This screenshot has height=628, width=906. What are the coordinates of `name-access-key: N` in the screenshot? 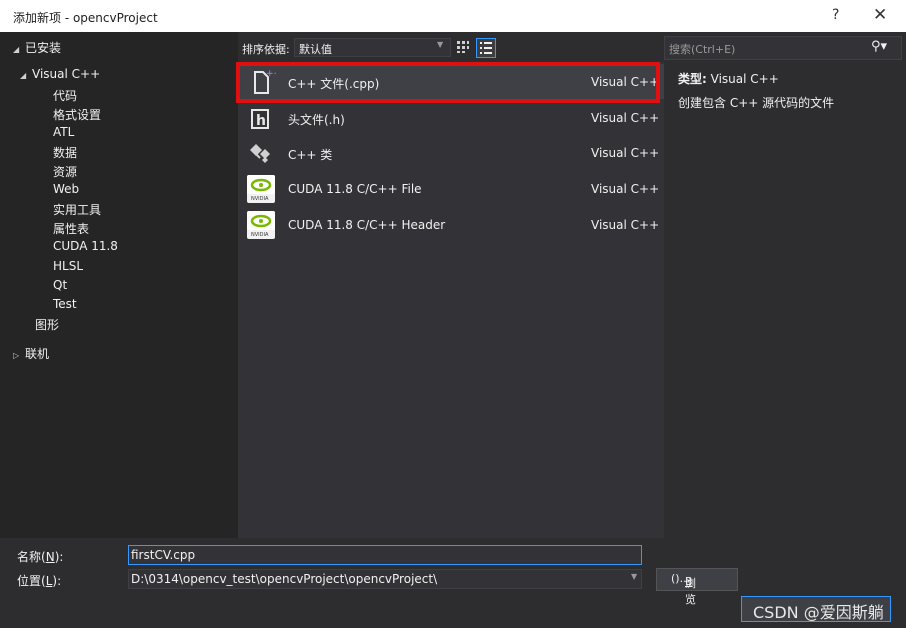 It's located at (50, 557).